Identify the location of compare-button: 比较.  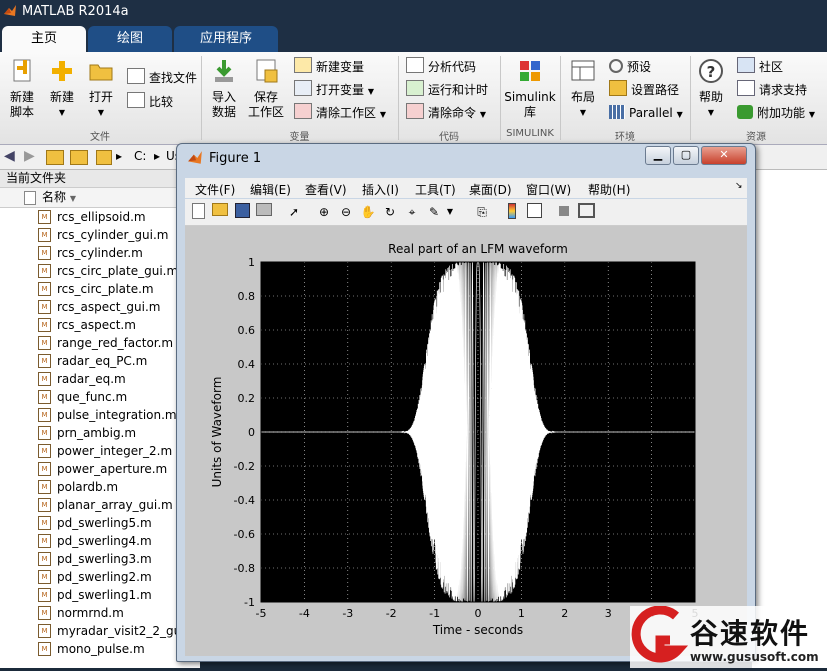
(150, 102).